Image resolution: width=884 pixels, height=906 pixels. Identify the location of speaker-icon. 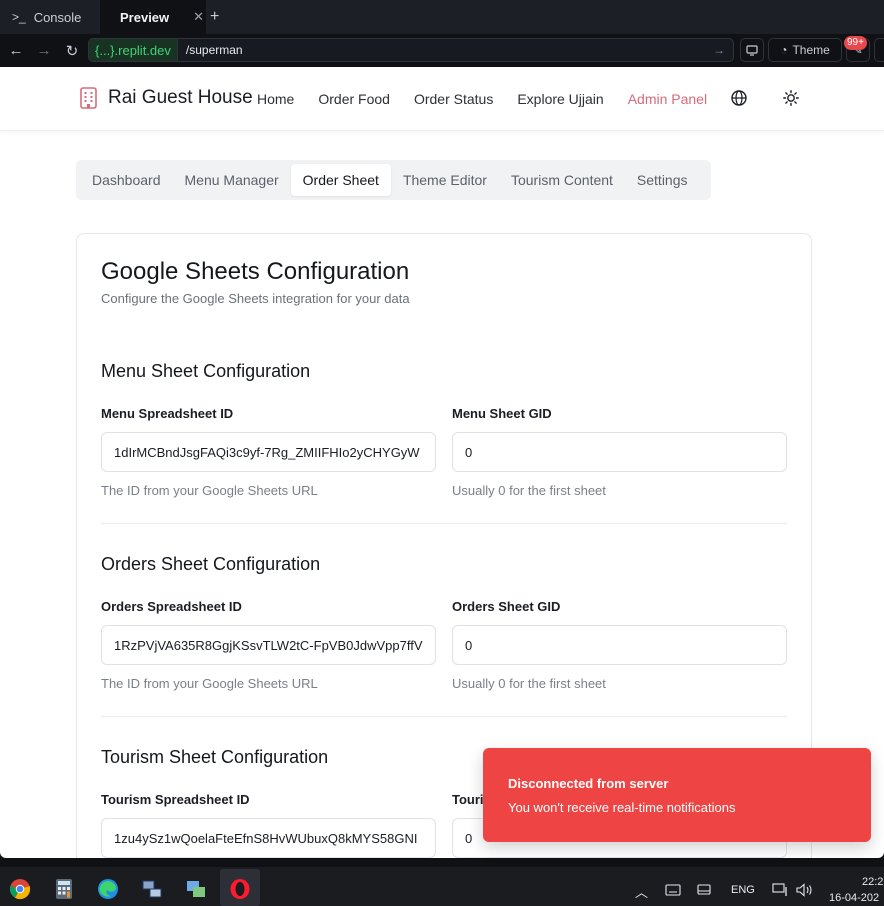
(805, 890).